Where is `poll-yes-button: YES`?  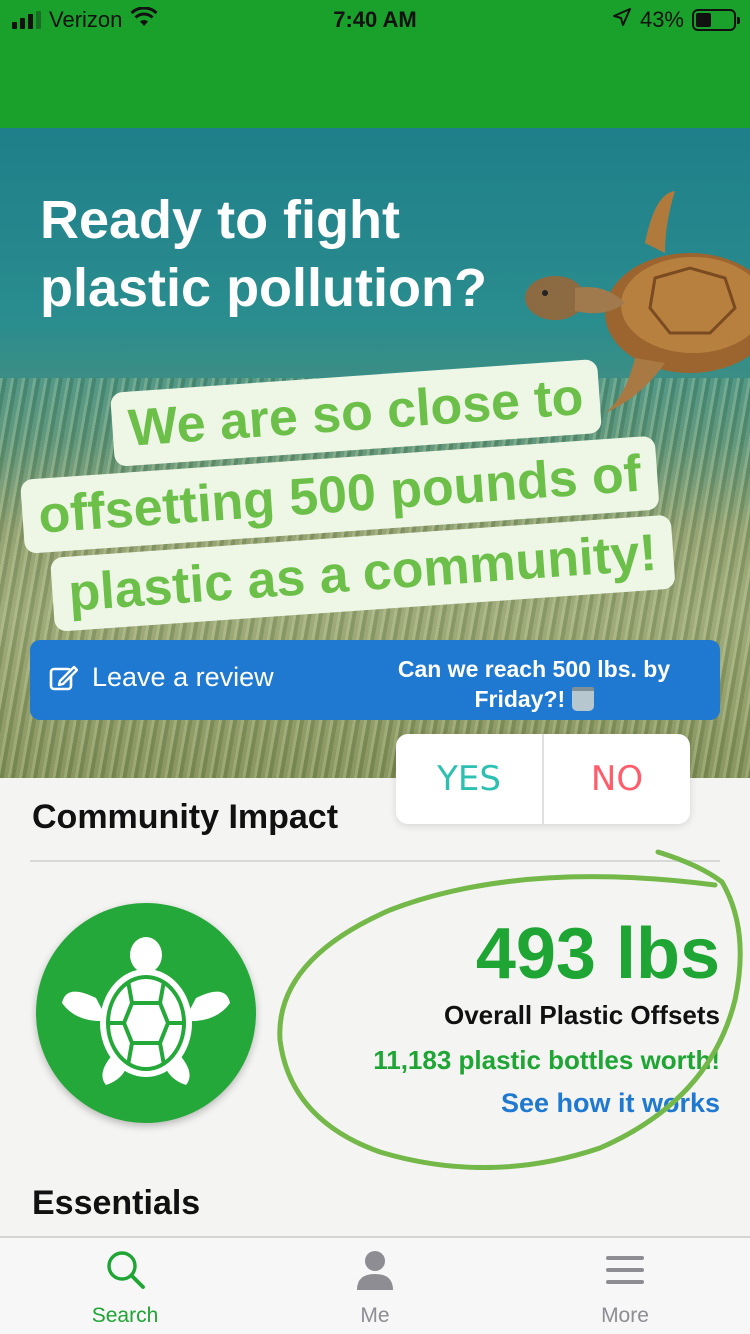
poll-yes-button: YES is located at coordinates (470, 779).